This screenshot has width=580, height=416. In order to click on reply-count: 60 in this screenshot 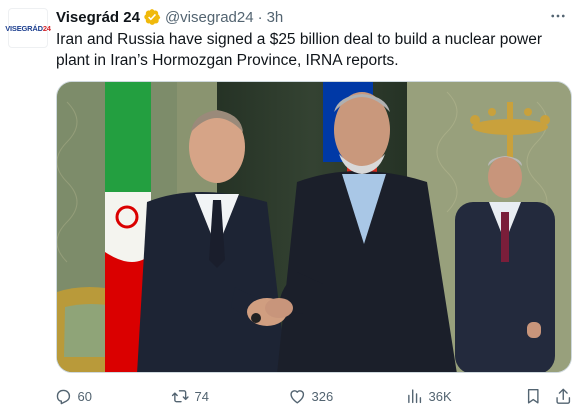, I will do `click(84, 396)`.